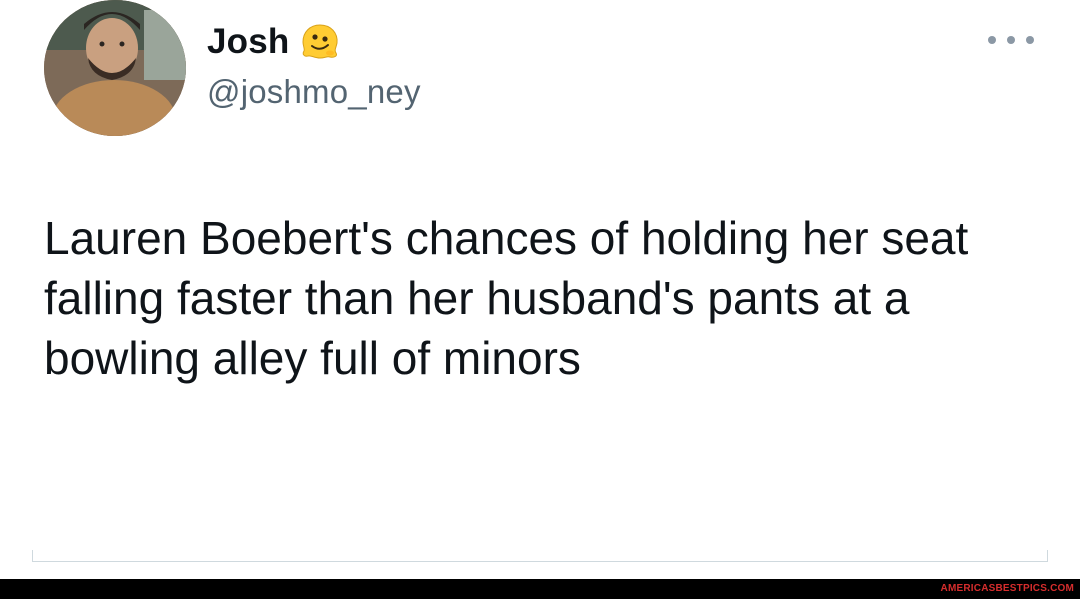 The height and width of the screenshot is (599, 1080). Describe the element at coordinates (992, 40) in the screenshot. I see `more-horizontal-icon` at that location.